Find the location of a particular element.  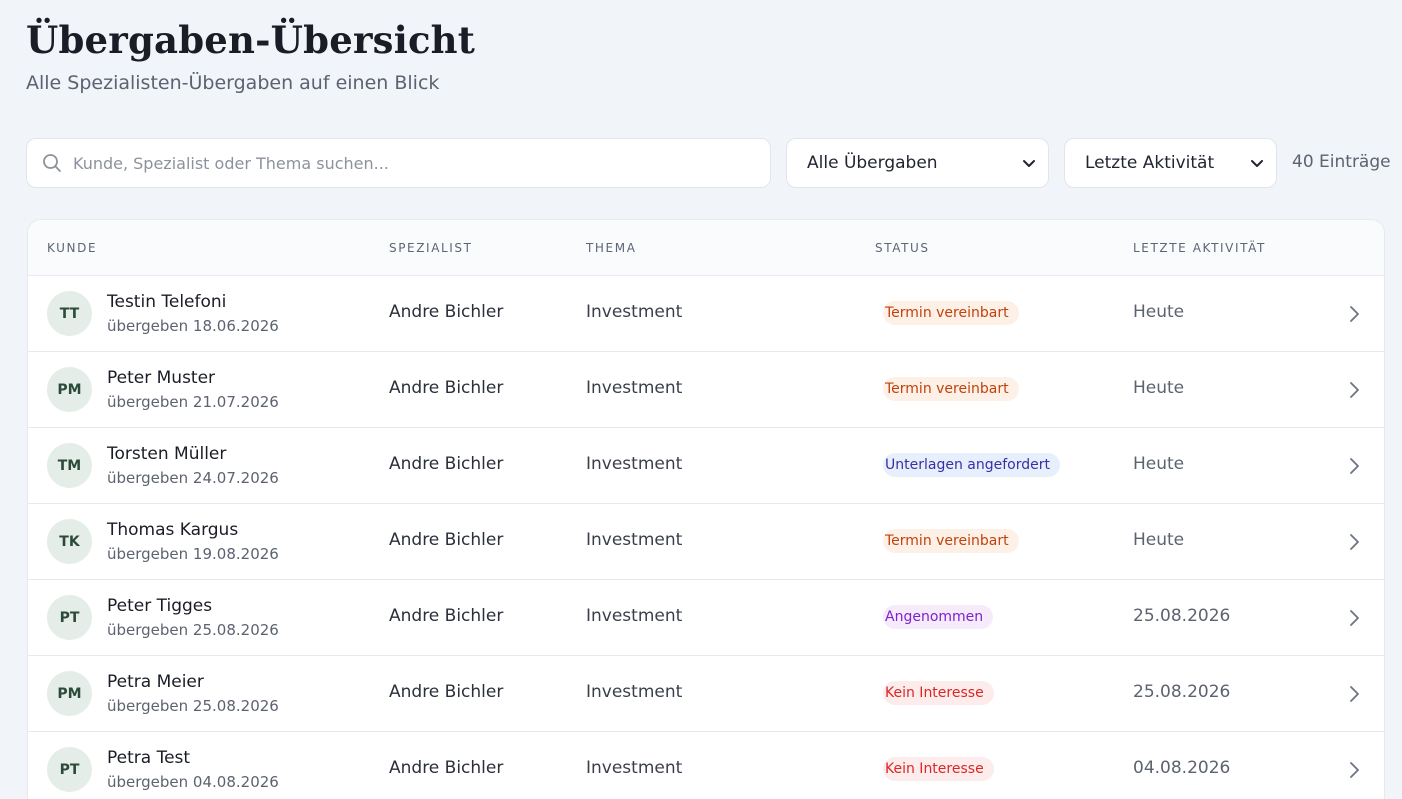

avatar: TM is located at coordinates (69, 465).